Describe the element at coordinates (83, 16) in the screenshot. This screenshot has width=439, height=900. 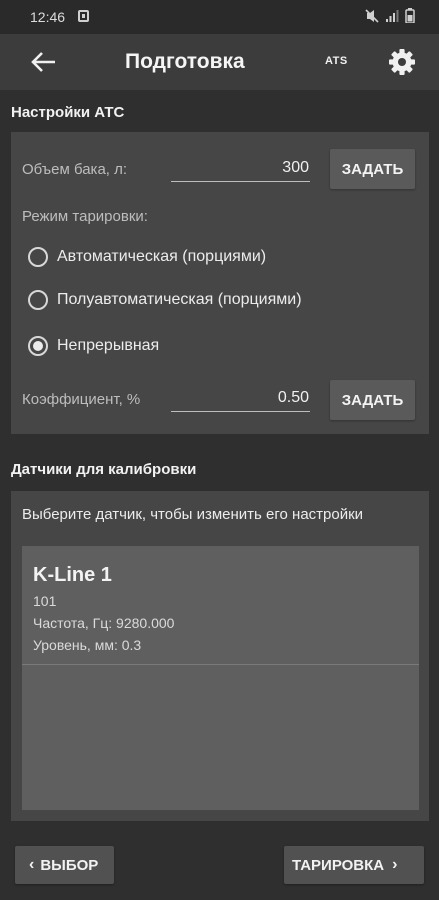
I see `notification-square-icon` at that location.